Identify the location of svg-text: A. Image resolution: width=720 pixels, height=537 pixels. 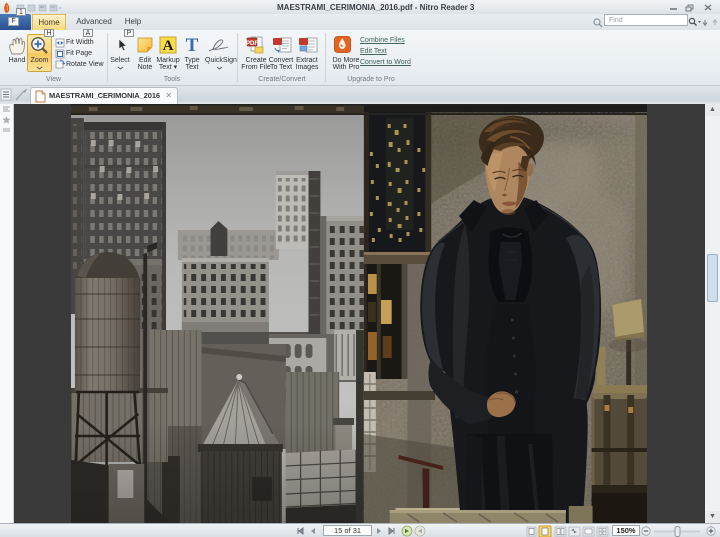
(168, 46).